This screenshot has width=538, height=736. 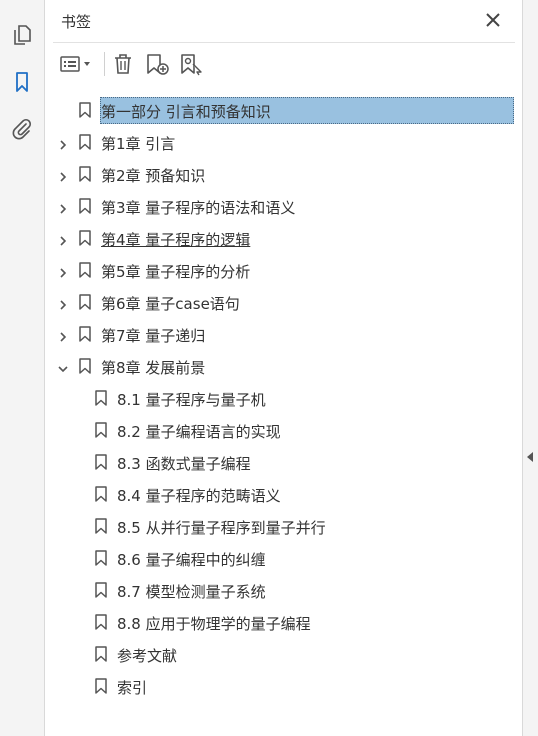 What do you see at coordinates (198, 208) in the screenshot?
I see `bookmark-label: 第3章 量子程序的语法和语义` at bounding box center [198, 208].